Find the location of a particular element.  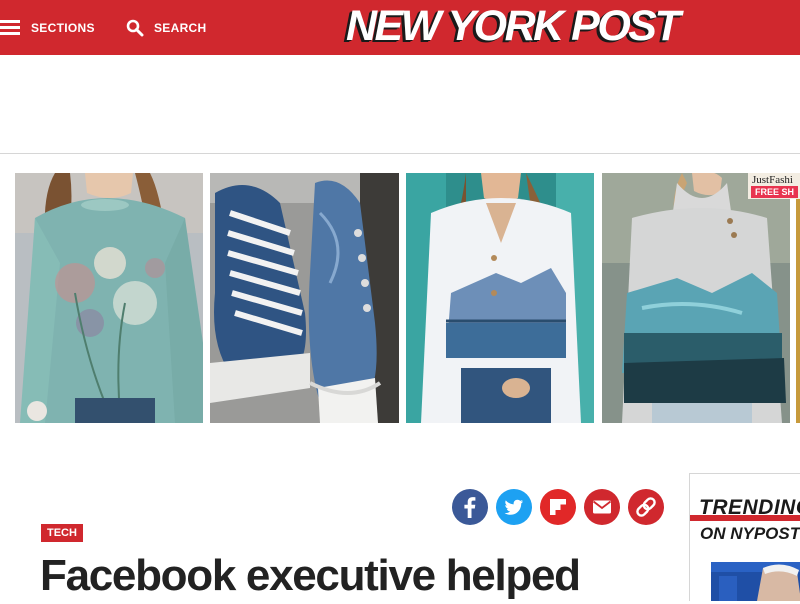

ad-store-badge: JustFashi FREE SH is located at coordinates (774, 186).